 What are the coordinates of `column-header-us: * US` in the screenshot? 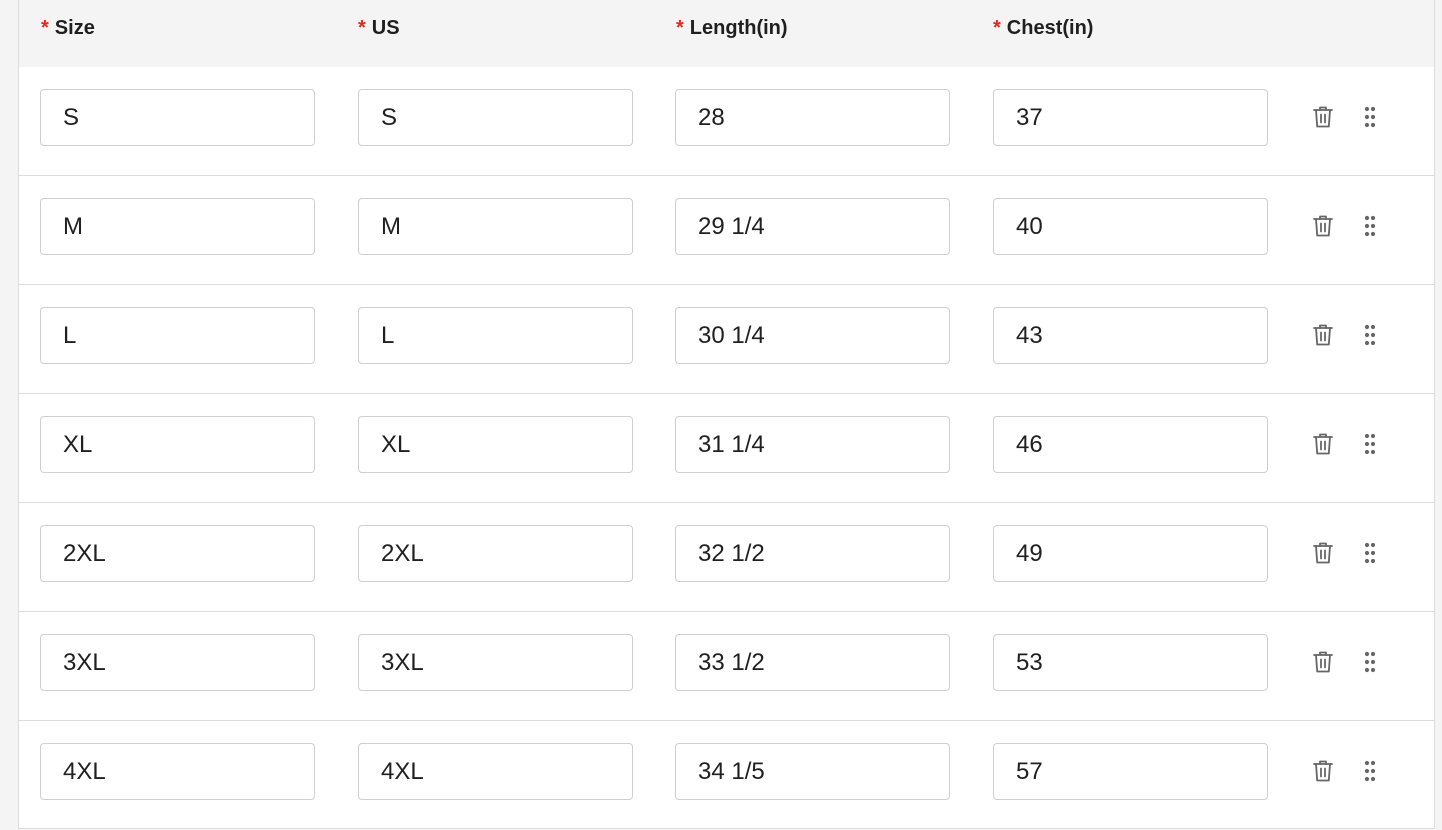 It's located at (379, 28).